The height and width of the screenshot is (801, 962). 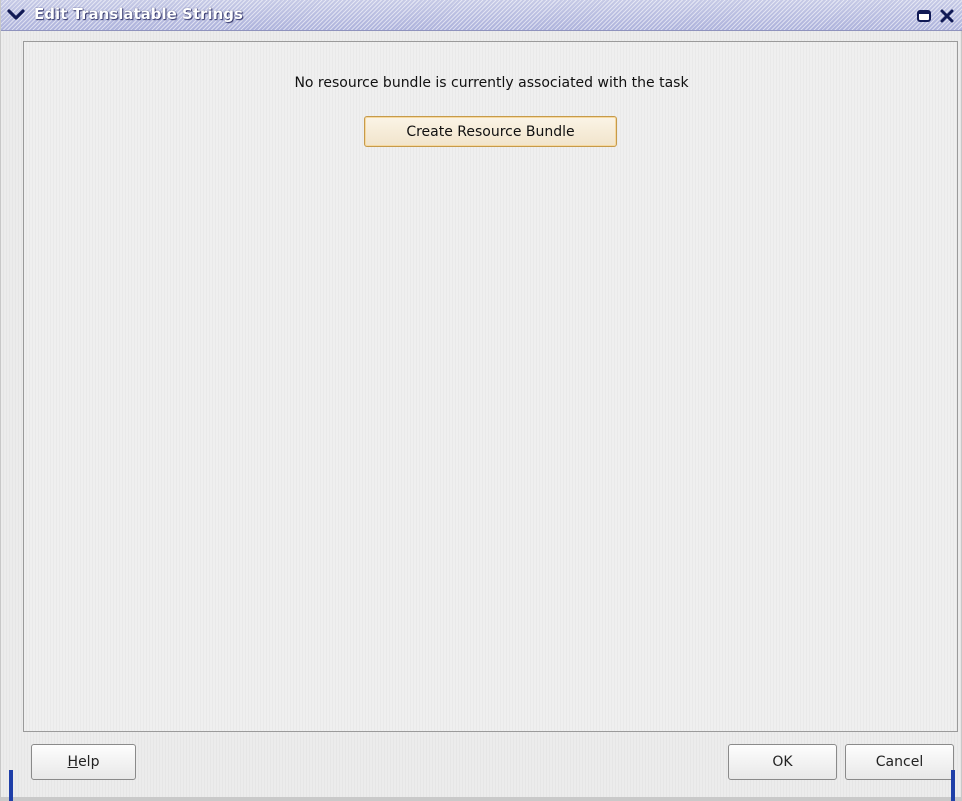 What do you see at coordinates (481, 15) in the screenshot?
I see `title-bar: Edit Translatable Strings` at bounding box center [481, 15].